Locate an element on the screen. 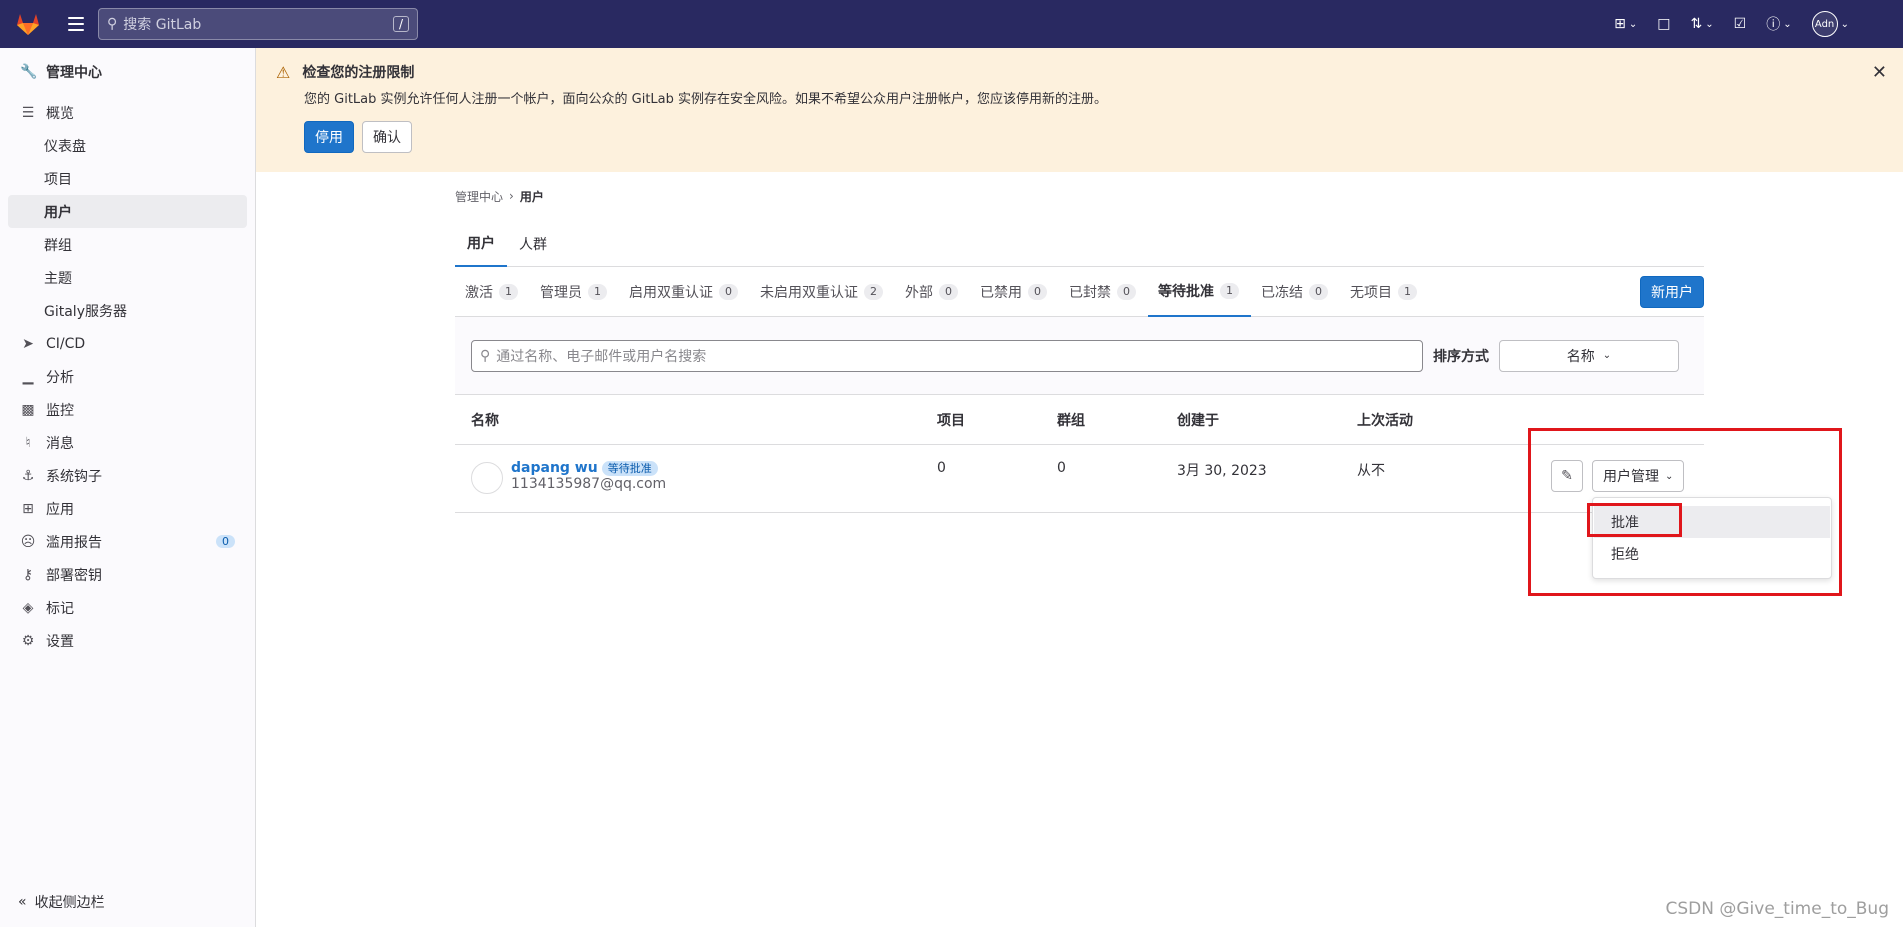 This screenshot has height=927, width=1903. sidebar-item-label: 概览 is located at coordinates (60, 113).